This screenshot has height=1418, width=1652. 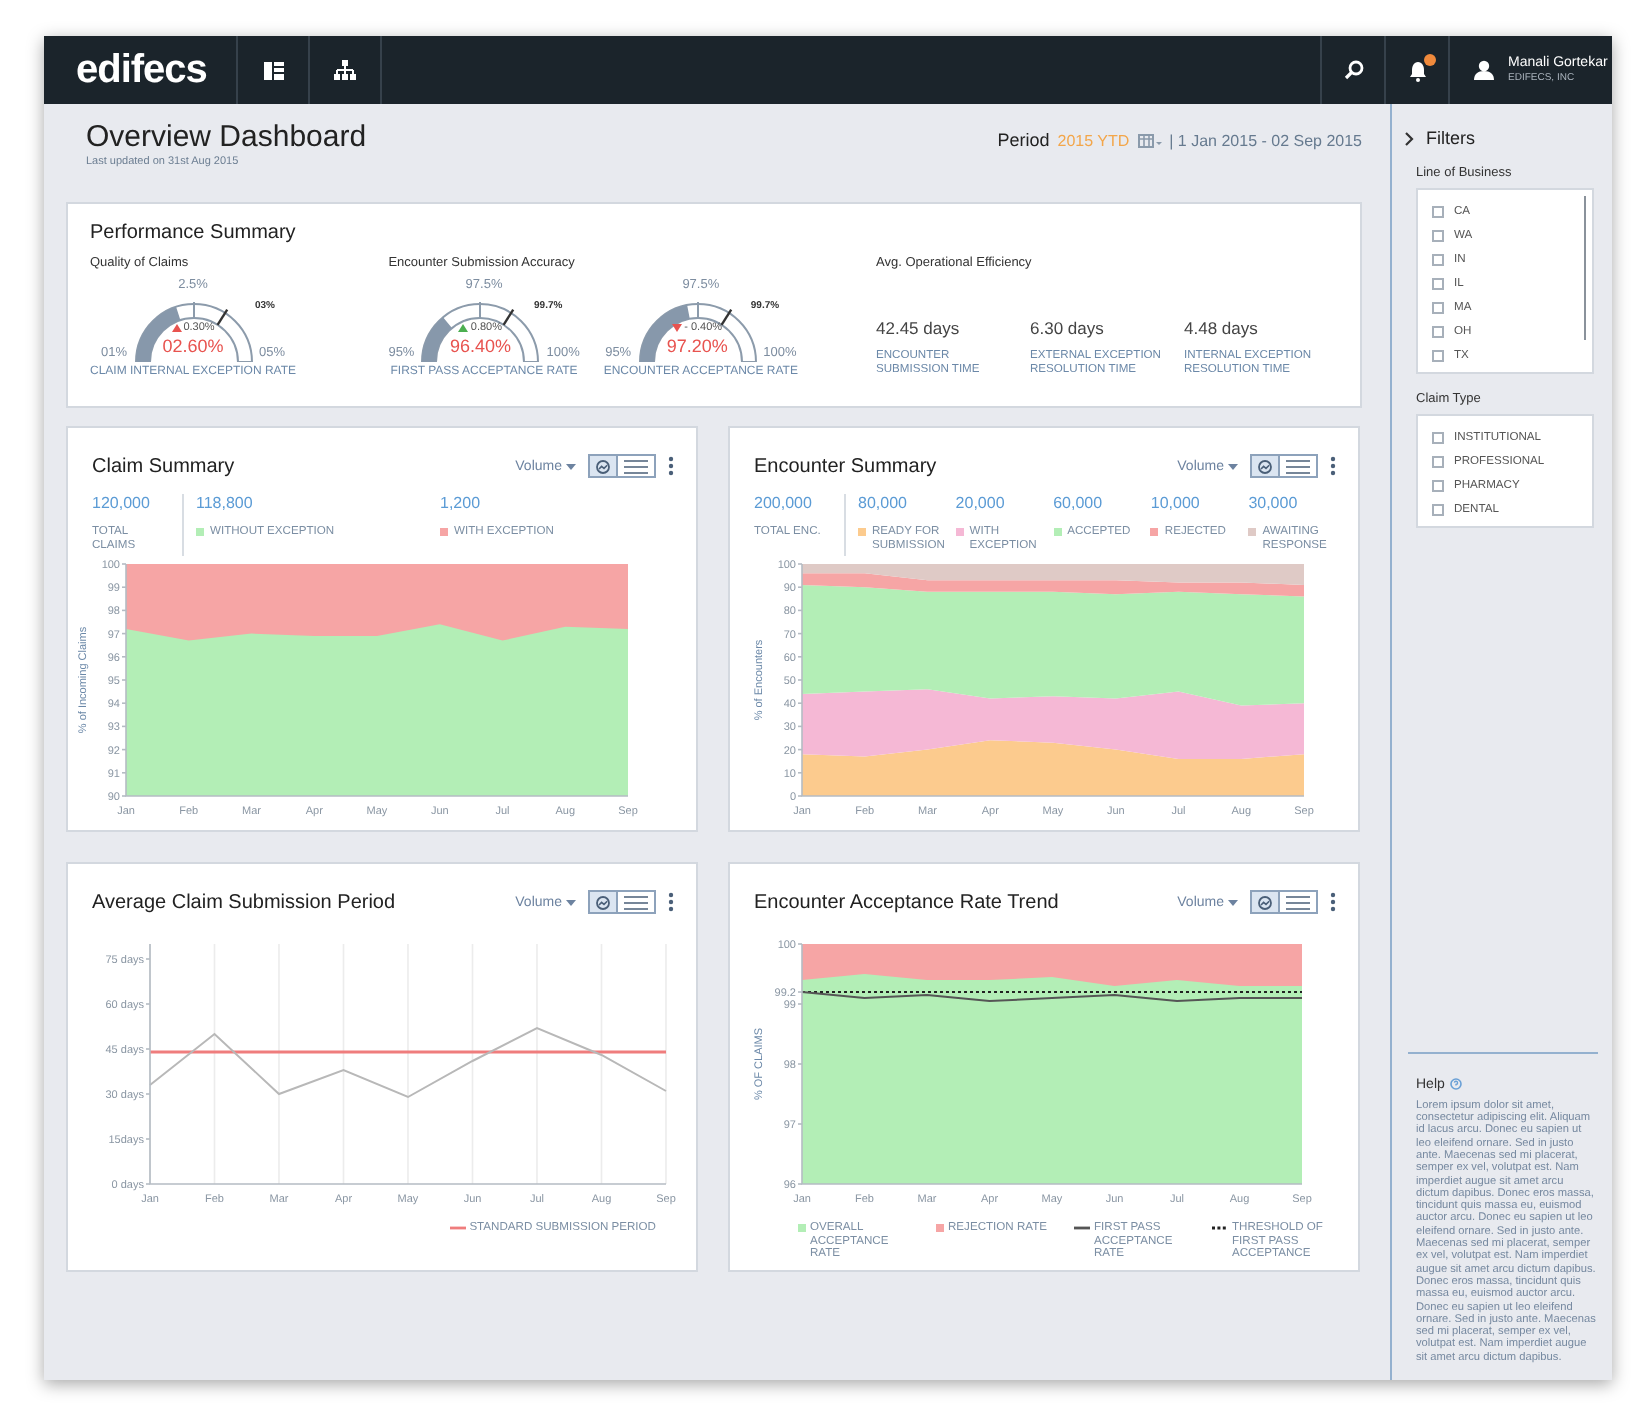 I want to click on logo: edifecs, so click(x=141, y=70).